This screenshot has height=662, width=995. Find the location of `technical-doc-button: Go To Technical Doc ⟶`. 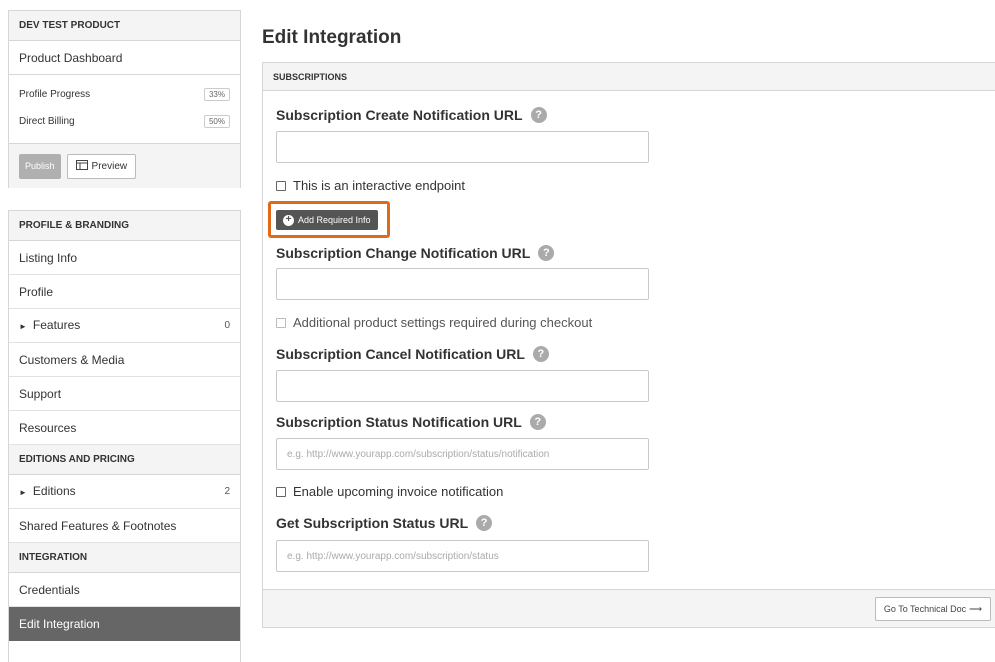

technical-doc-button: Go To Technical Doc ⟶ is located at coordinates (932, 609).